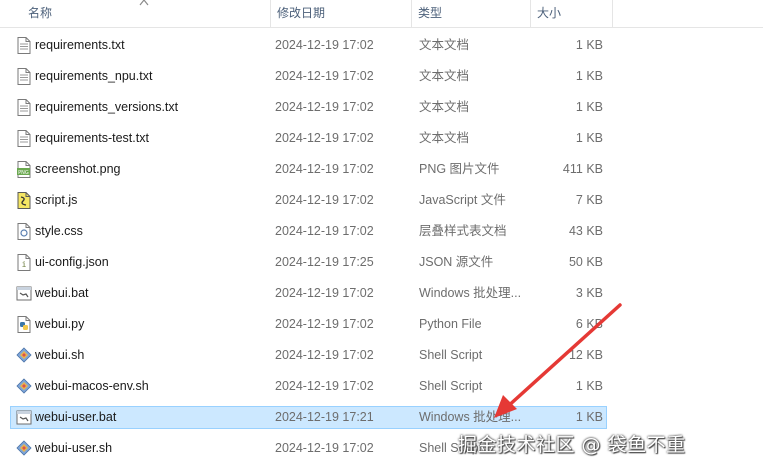 The height and width of the screenshot is (476, 763). What do you see at coordinates (146, 13) in the screenshot?
I see `column-header-name: 名称` at bounding box center [146, 13].